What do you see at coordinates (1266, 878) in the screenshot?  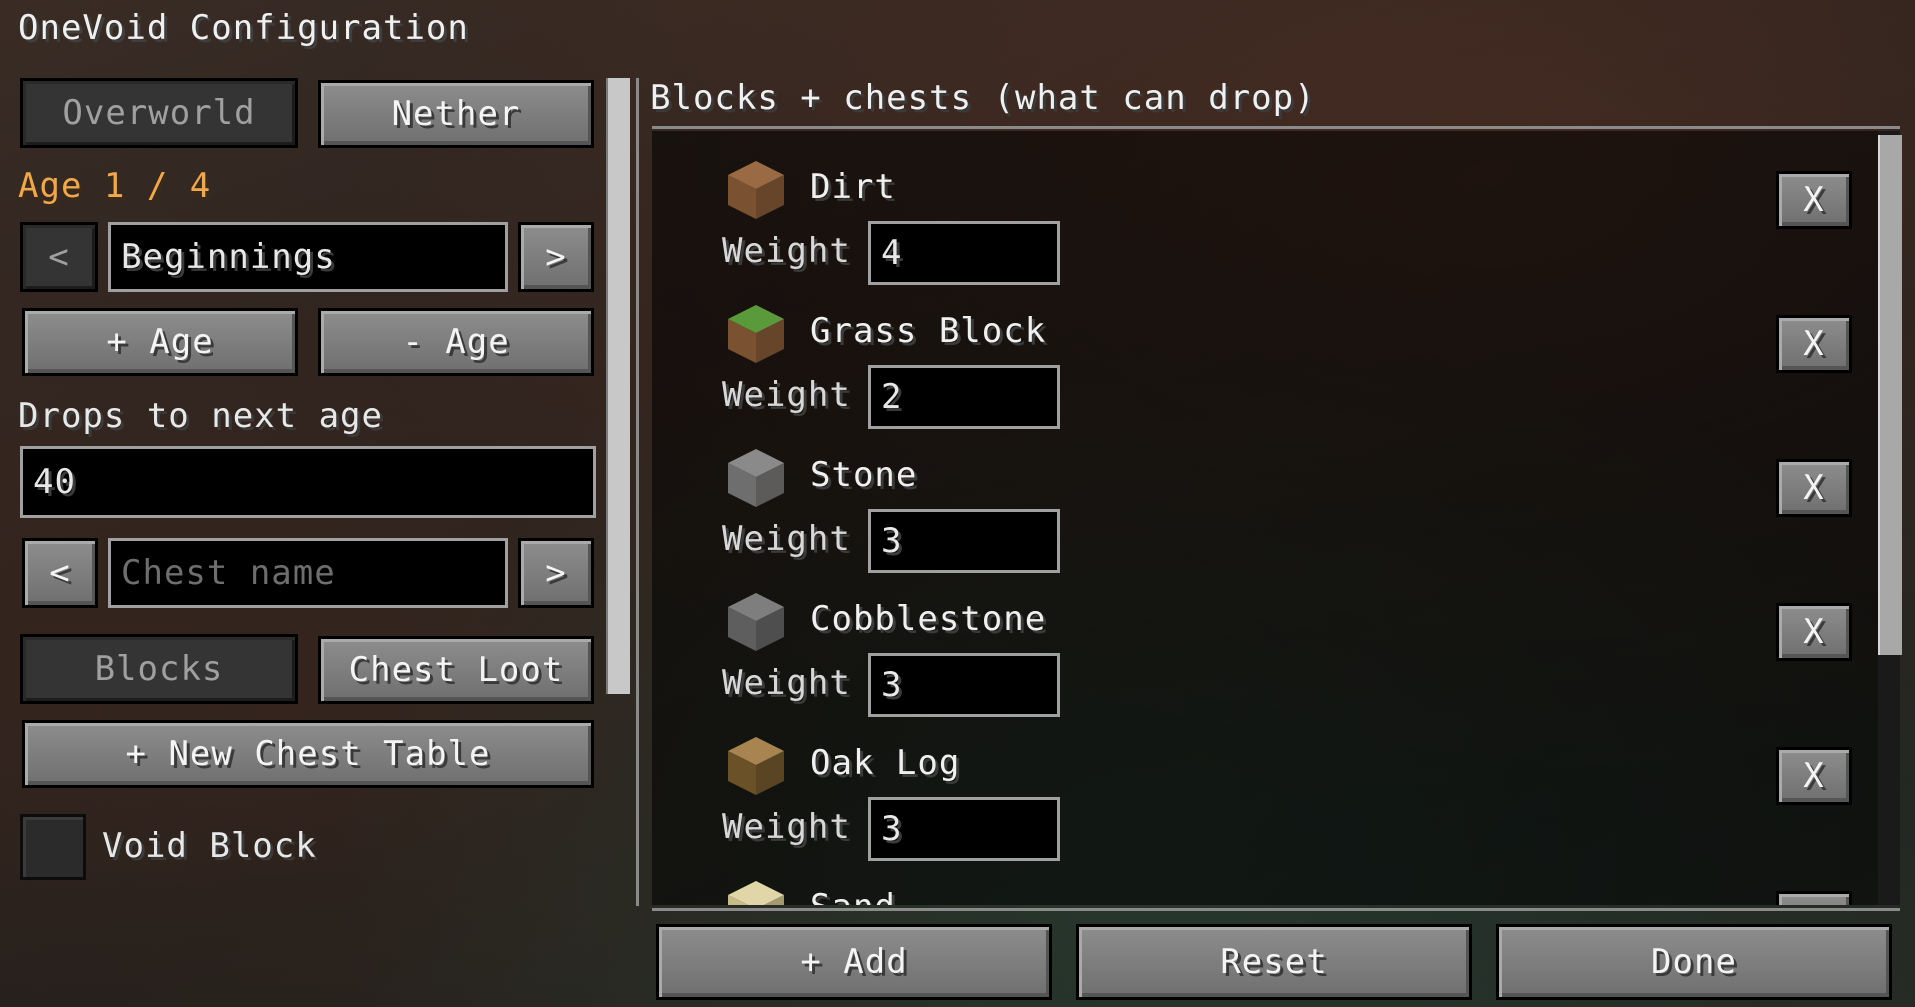 I see `list-item: SandWeightX` at bounding box center [1266, 878].